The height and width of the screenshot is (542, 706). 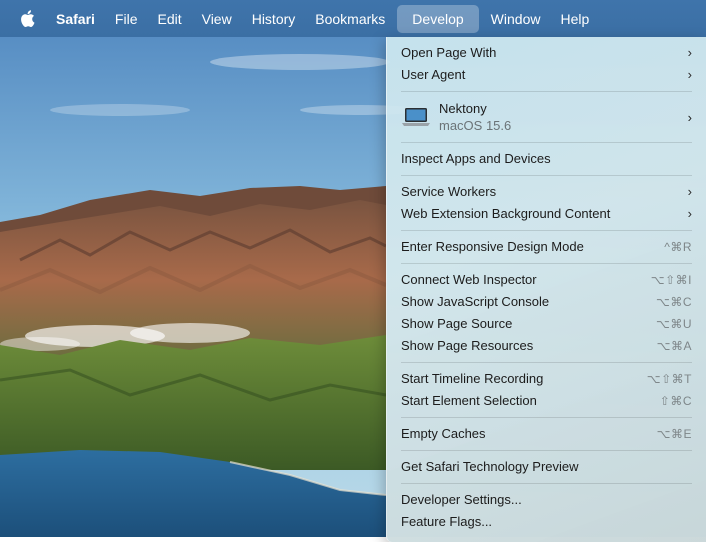 I want to click on device-os-version: macOS 15.6, so click(x=475, y=125).